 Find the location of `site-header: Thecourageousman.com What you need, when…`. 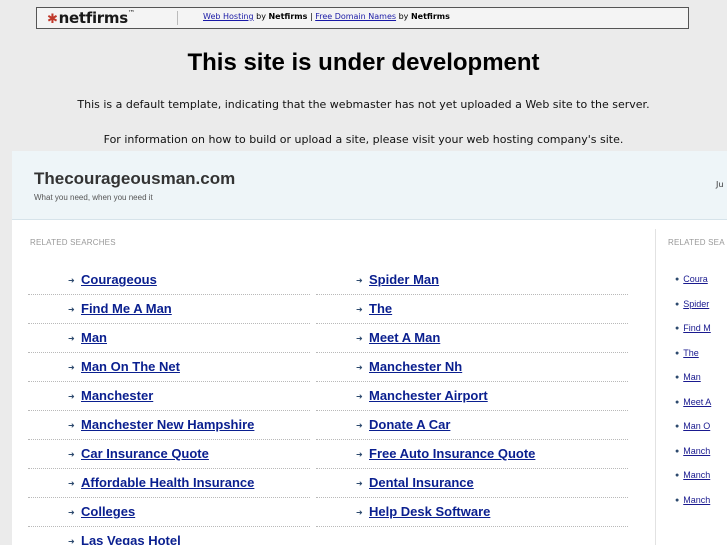

site-header: Thecourageousman.com What you need, when… is located at coordinates (369, 185).